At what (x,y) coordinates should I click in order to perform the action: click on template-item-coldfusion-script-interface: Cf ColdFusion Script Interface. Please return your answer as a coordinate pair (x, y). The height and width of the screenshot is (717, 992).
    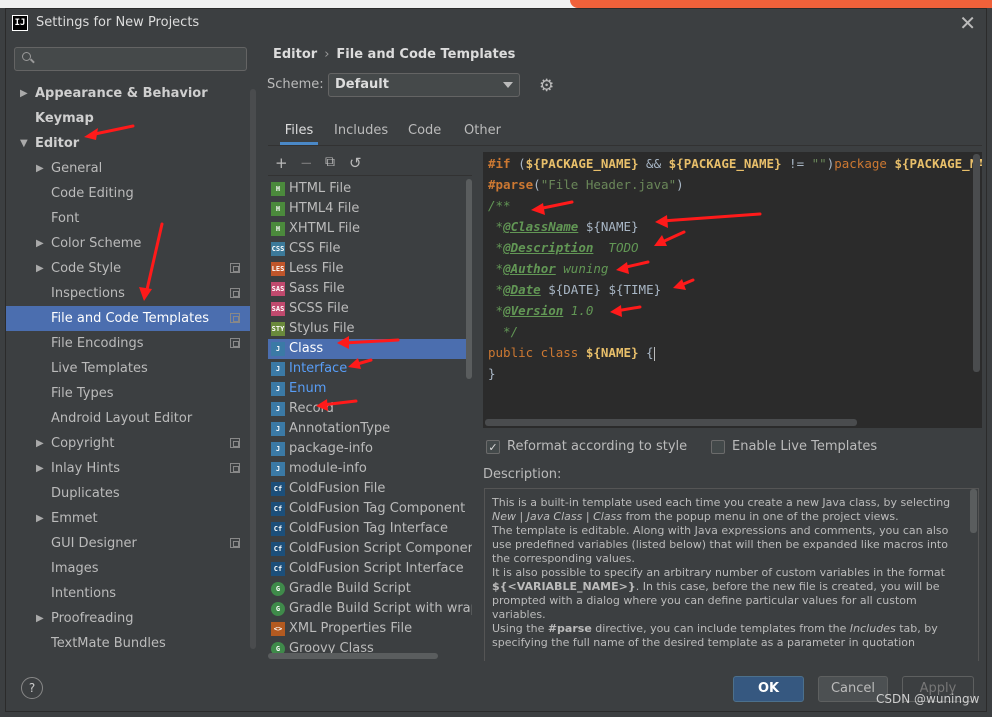
    Looking at the image, I should click on (370, 569).